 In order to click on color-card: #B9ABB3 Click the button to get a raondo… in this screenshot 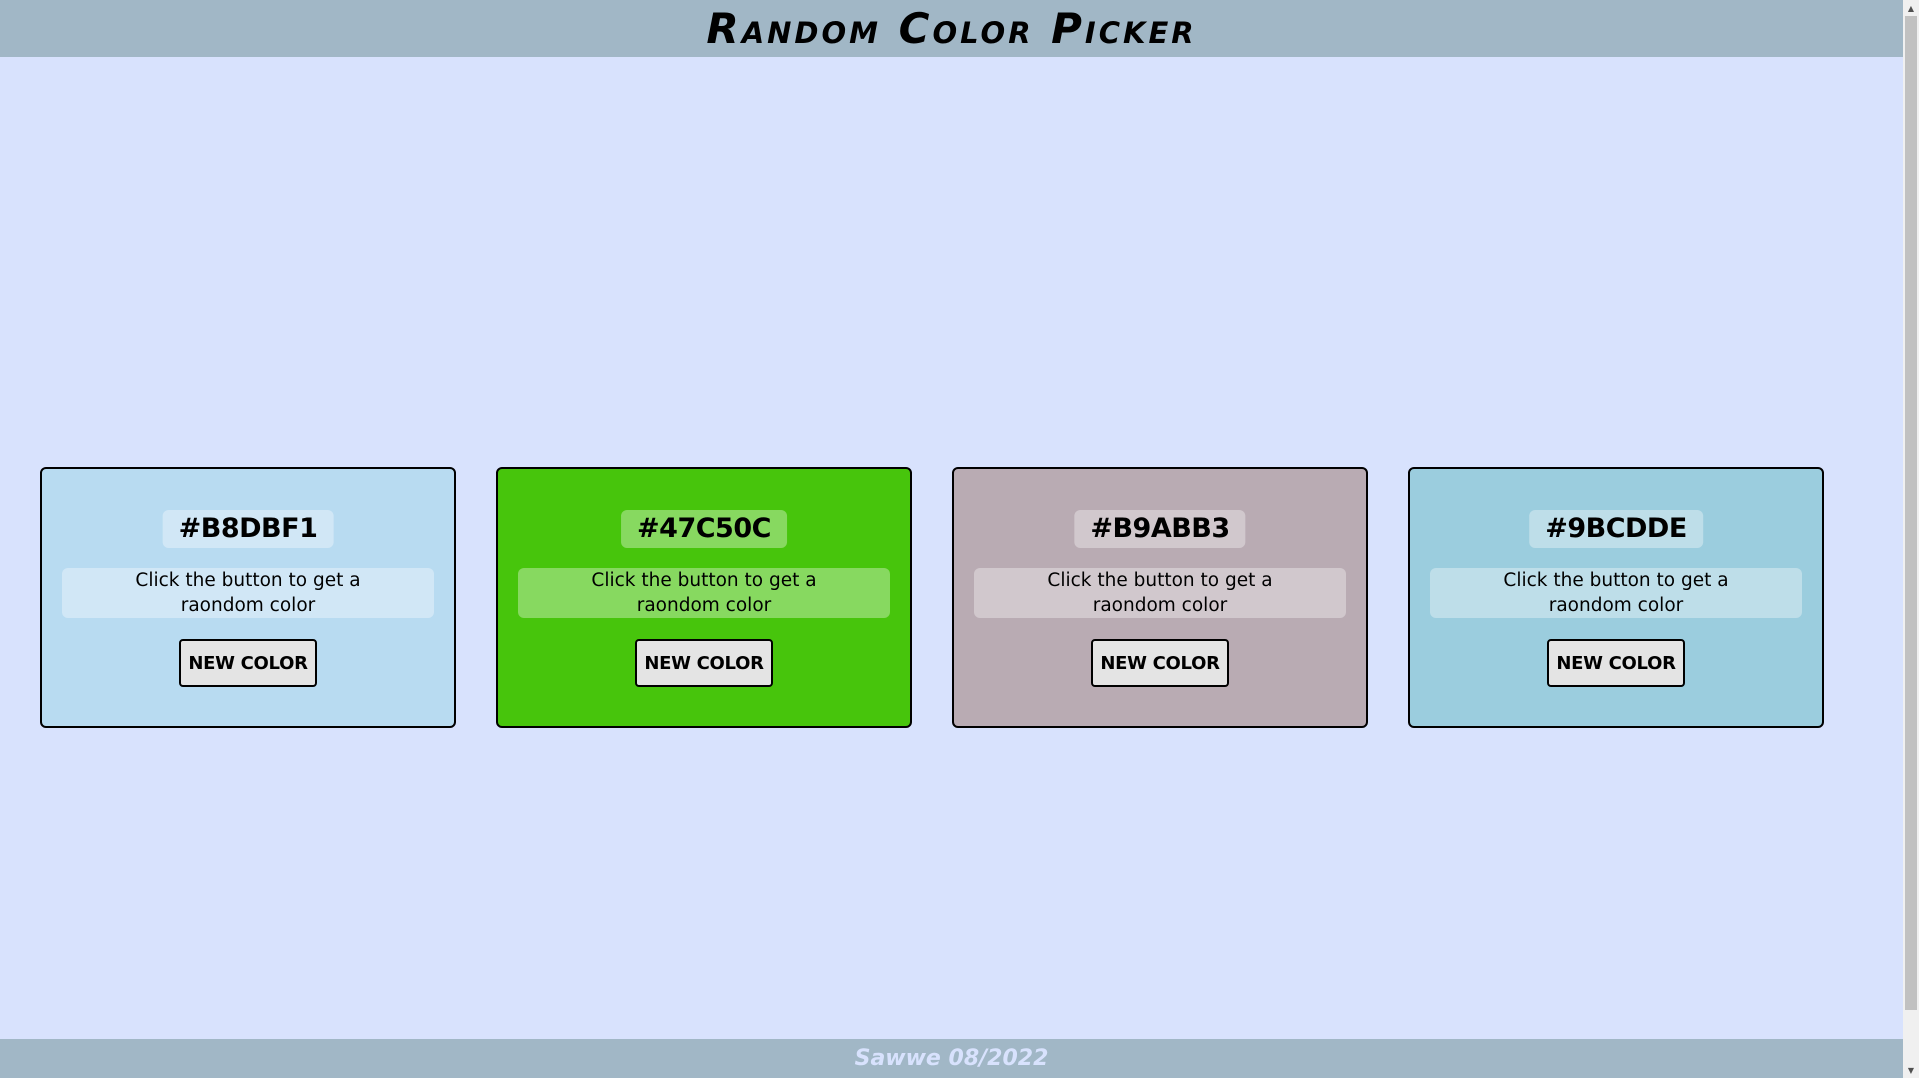, I will do `click(1160, 597)`.